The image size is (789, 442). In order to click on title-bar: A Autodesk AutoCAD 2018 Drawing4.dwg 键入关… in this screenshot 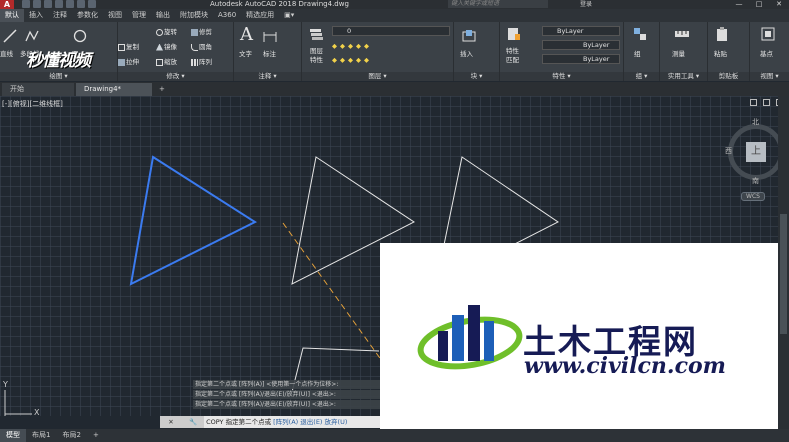, I will do `click(394, 4)`.